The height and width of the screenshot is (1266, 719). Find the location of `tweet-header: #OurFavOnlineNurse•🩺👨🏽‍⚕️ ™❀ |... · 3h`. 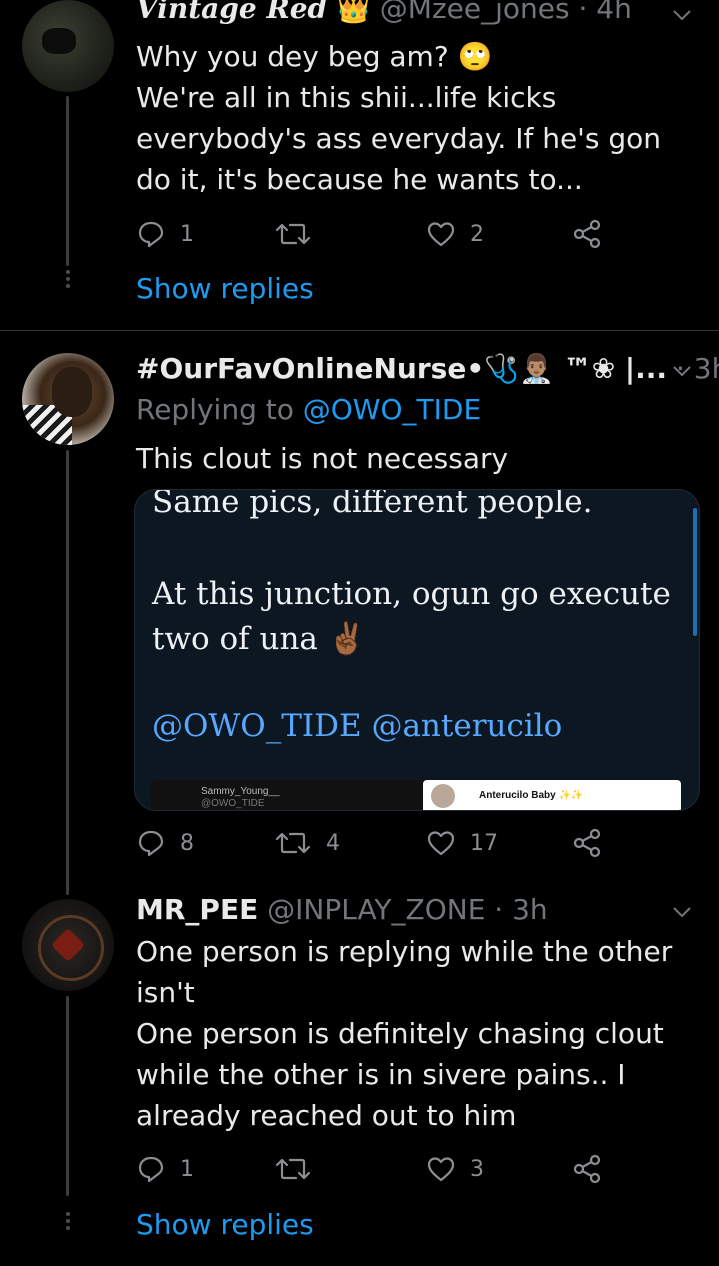

tweet-header: #OurFavOnlineNurse•🩺👨🏽‍⚕️ ™❀ |... · 3h is located at coordinates (427, 368).